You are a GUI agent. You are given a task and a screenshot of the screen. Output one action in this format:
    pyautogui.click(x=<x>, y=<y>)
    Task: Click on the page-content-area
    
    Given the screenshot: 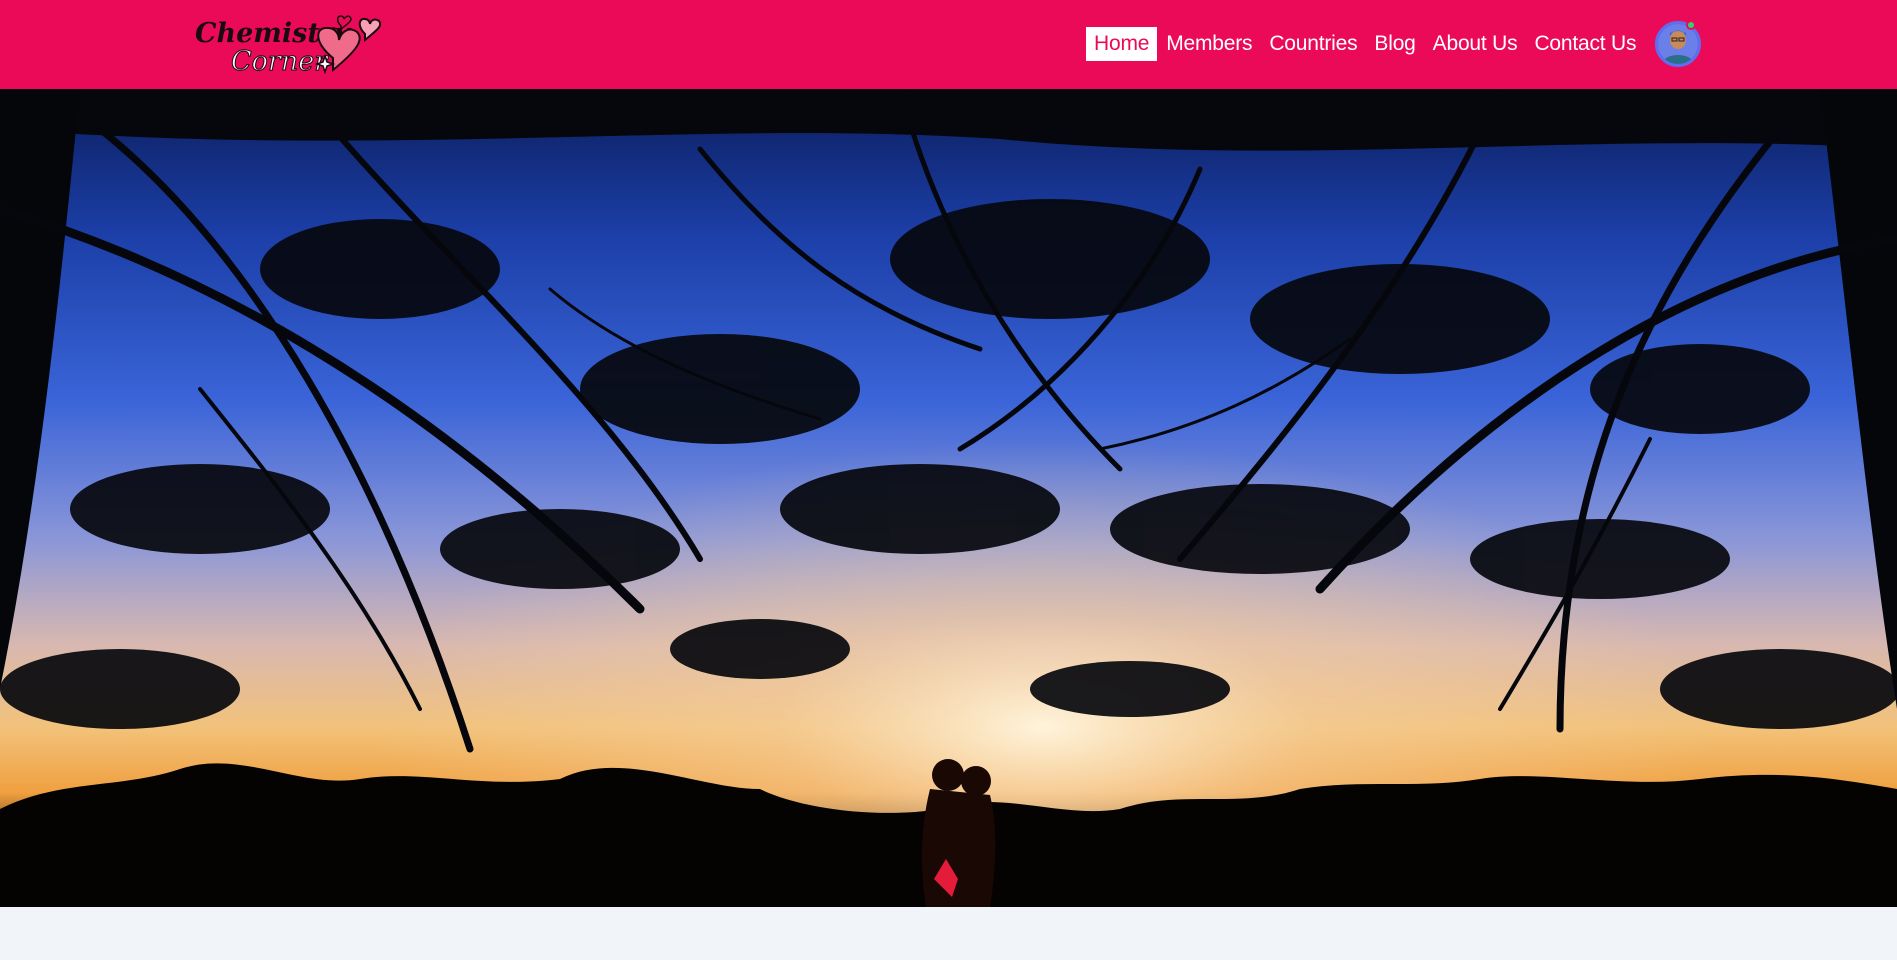 What is the action you would take?
    pyautogui.click(x=948, y=933)
    